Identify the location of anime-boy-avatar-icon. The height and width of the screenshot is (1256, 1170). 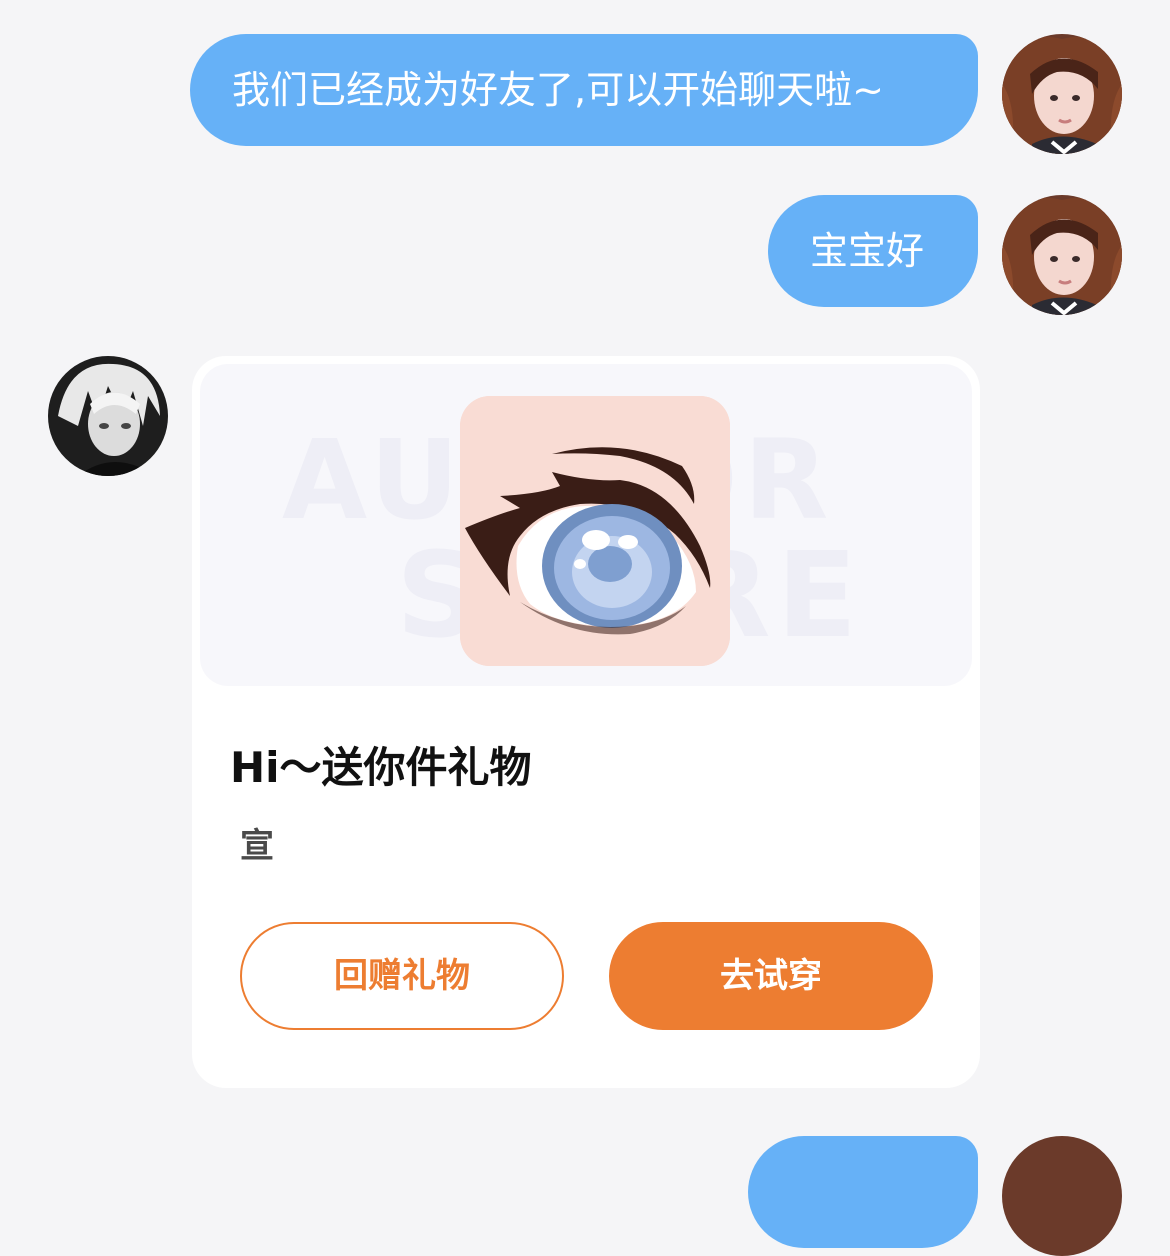
(108, 416).